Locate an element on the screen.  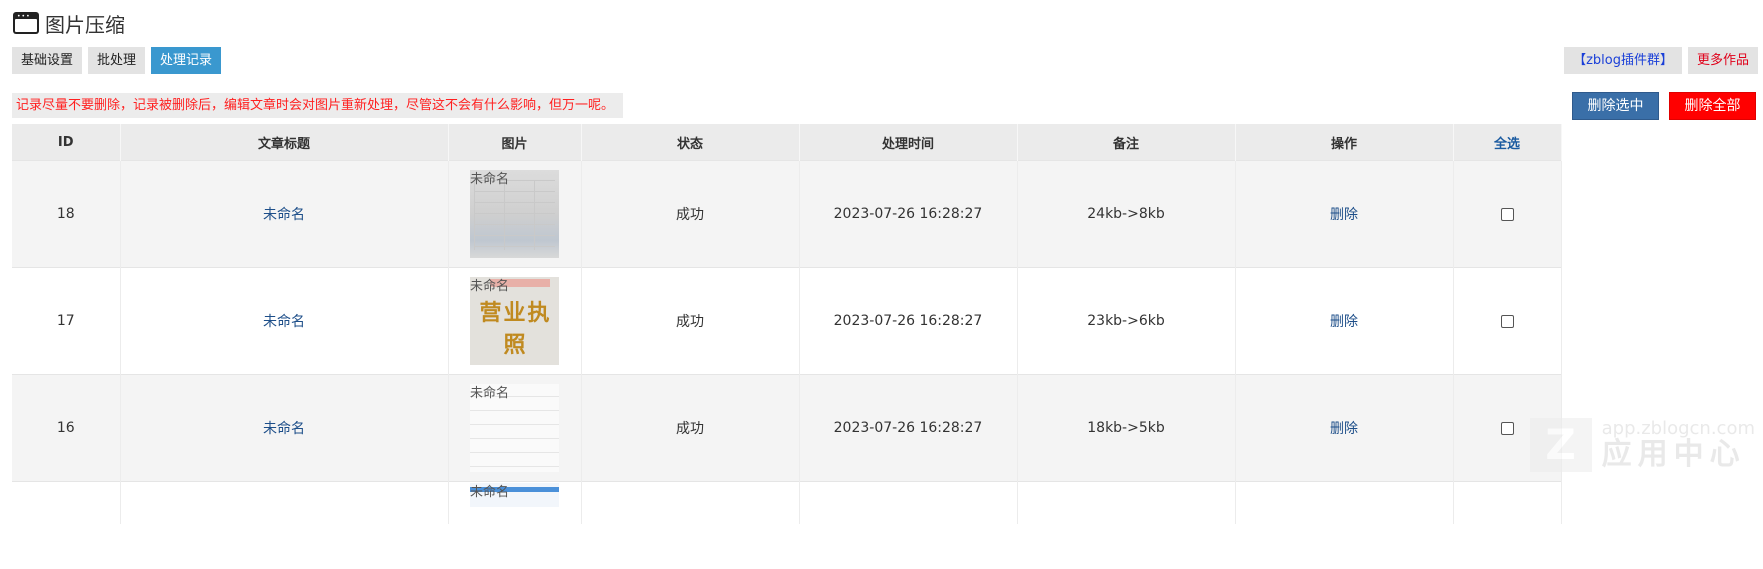
row-id: 16 is located at coordinates (66, 428).